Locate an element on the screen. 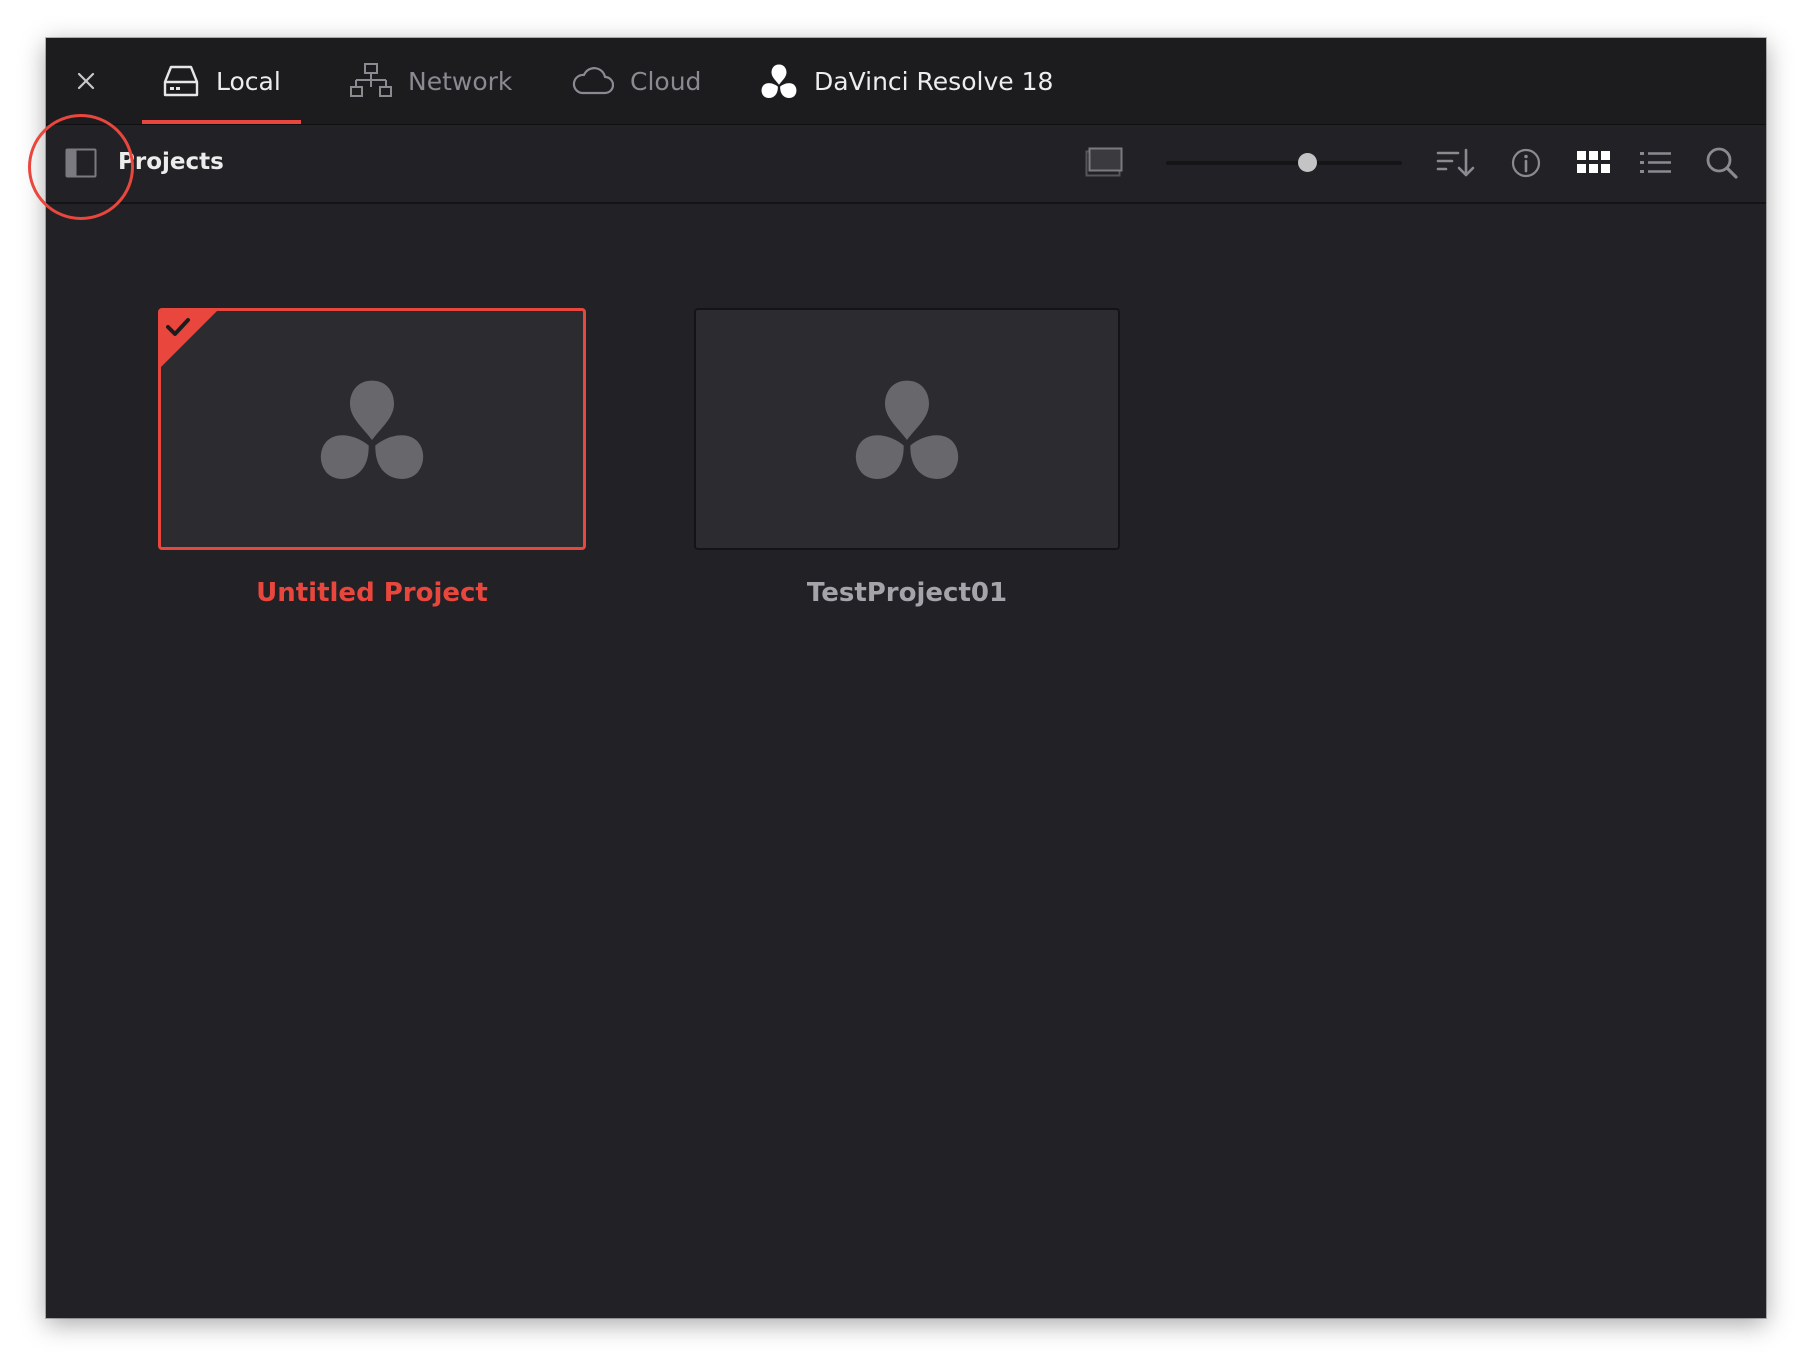  search-button is located at coordinates (1722, 163).